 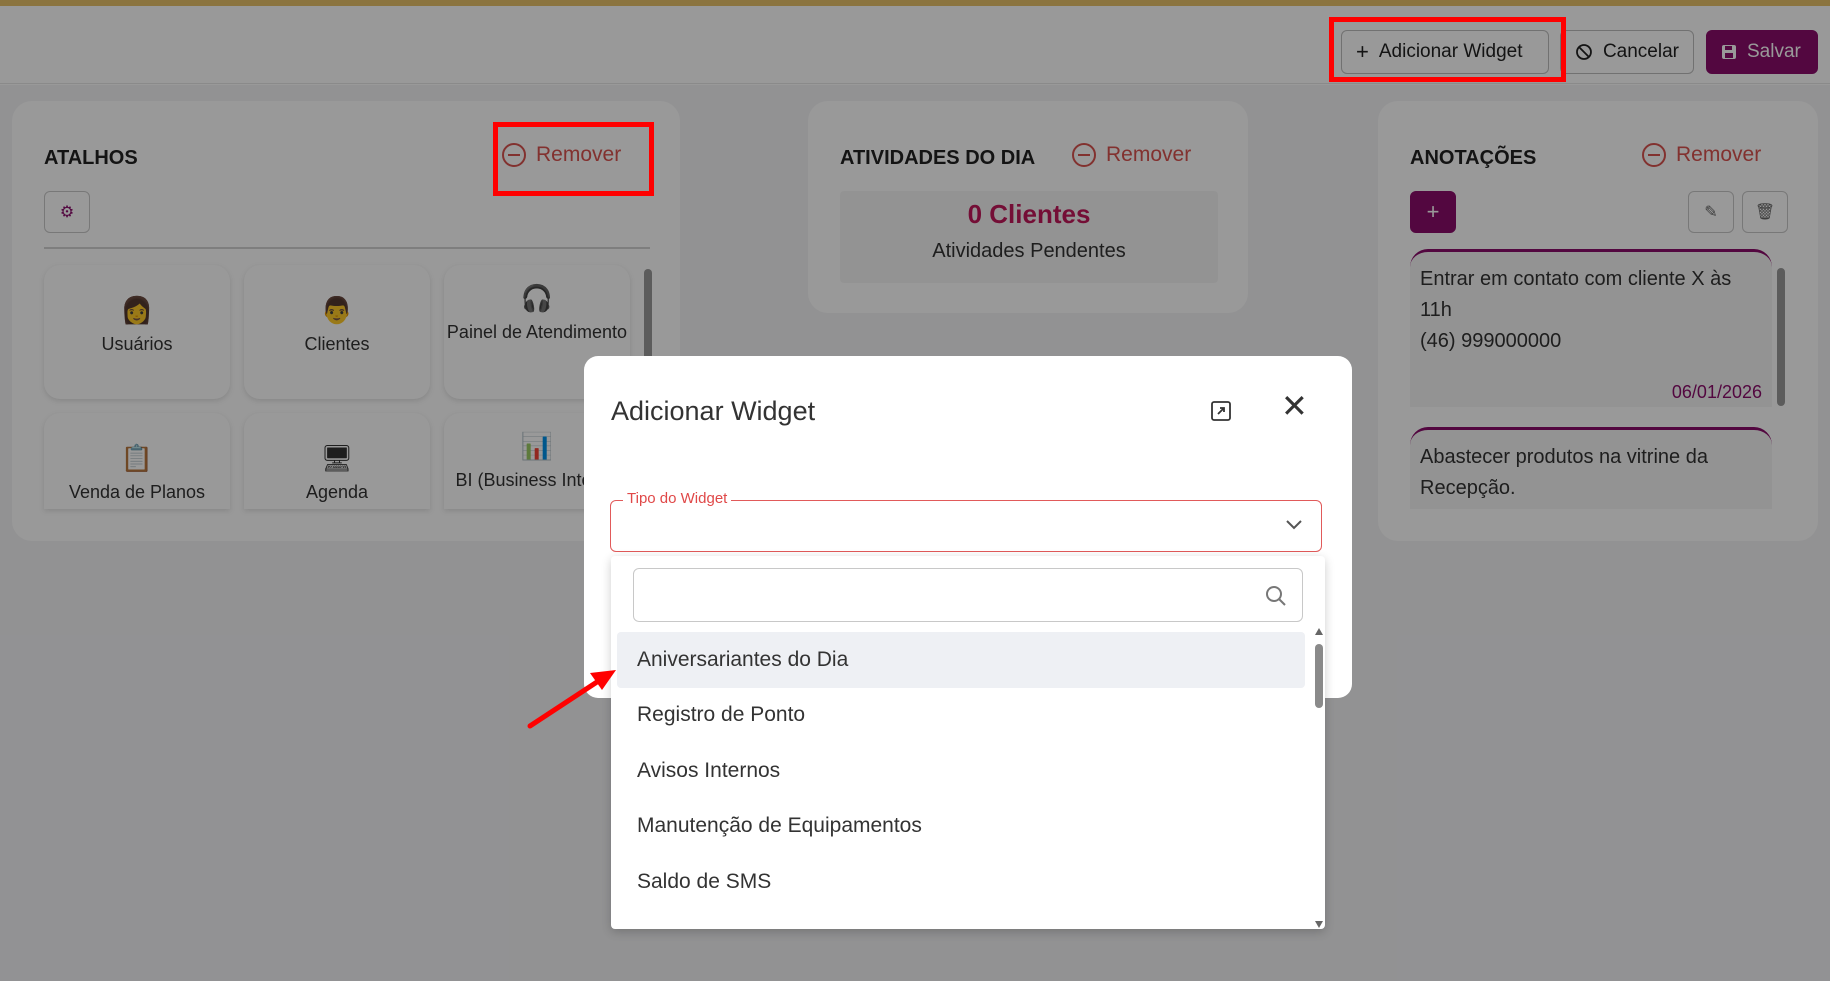 What do you see at coordinates (1319, 924) in the screenshot?
I see `scroll-down-icon` at bounding box center [1319, 924].